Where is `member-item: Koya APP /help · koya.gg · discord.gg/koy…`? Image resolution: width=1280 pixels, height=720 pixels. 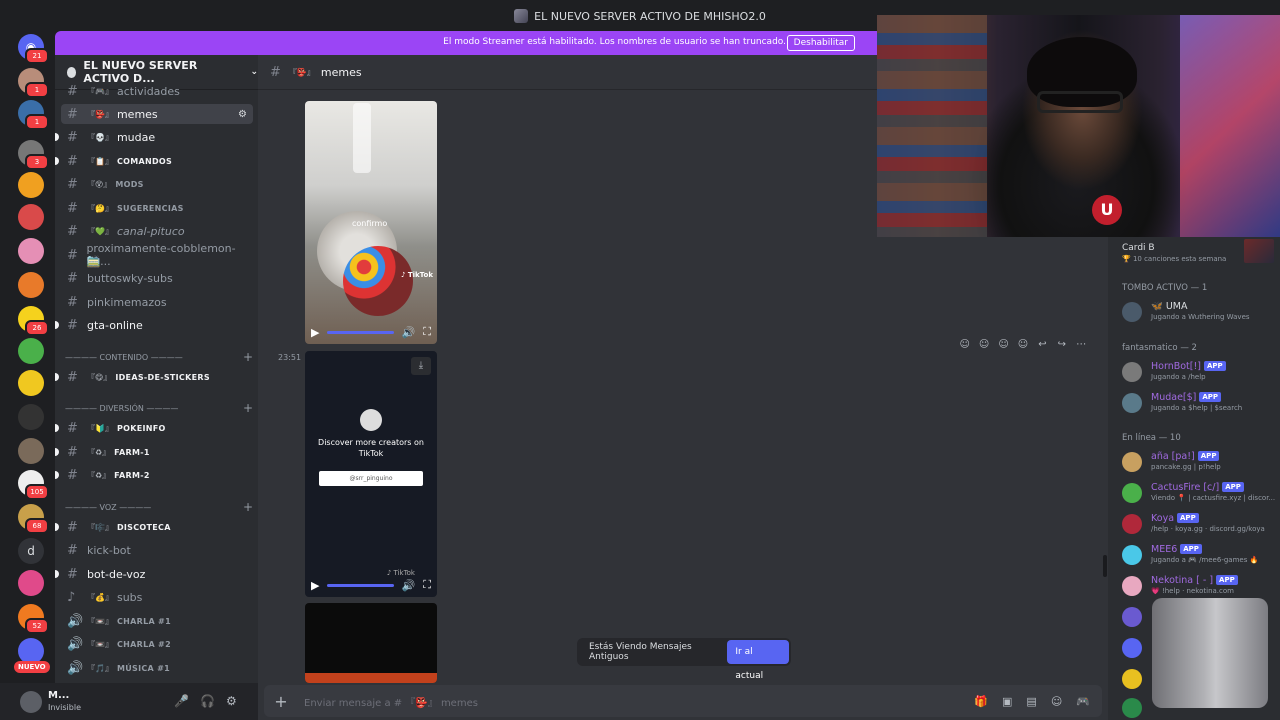 member-item: Koya APP /help · koya.gg · discord.gg/koy… is located at coordinates (1201, 524).